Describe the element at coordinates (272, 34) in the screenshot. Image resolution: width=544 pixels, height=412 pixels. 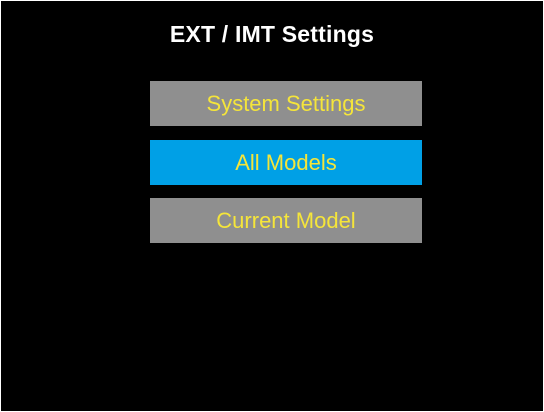
I see `screen-title: EXT / IMT Settings` at that location.